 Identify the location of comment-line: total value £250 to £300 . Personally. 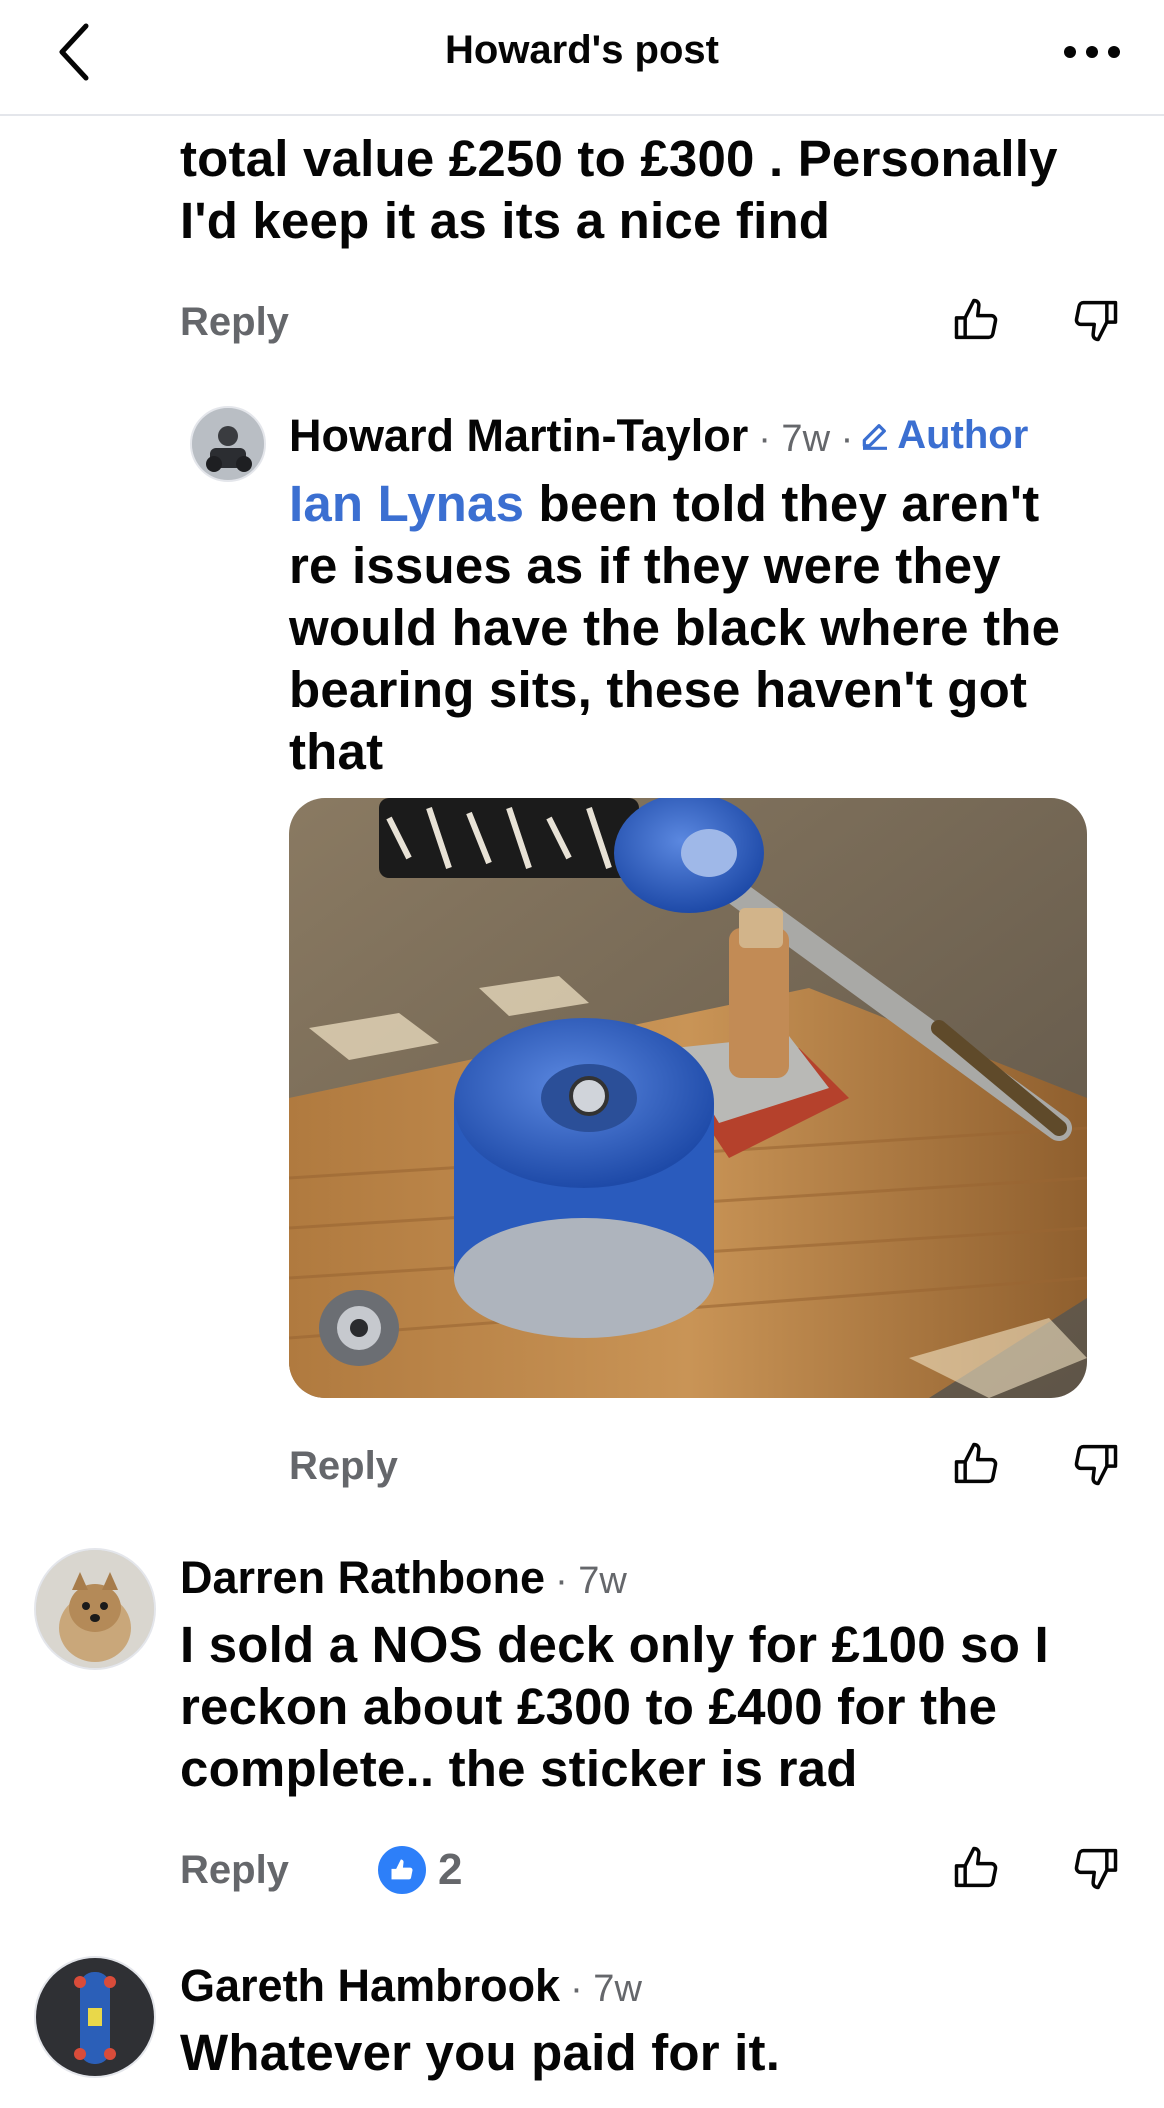
(619, 158).